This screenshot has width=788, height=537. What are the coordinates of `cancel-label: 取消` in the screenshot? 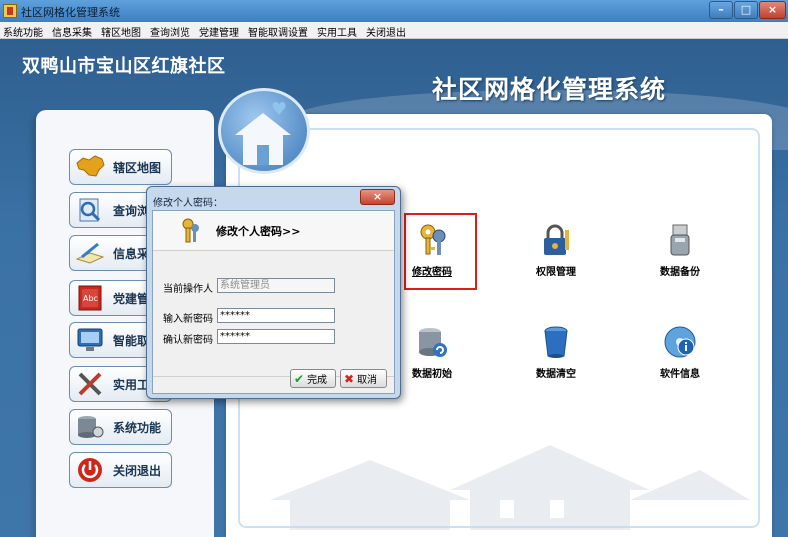 It's located at (367, 380).